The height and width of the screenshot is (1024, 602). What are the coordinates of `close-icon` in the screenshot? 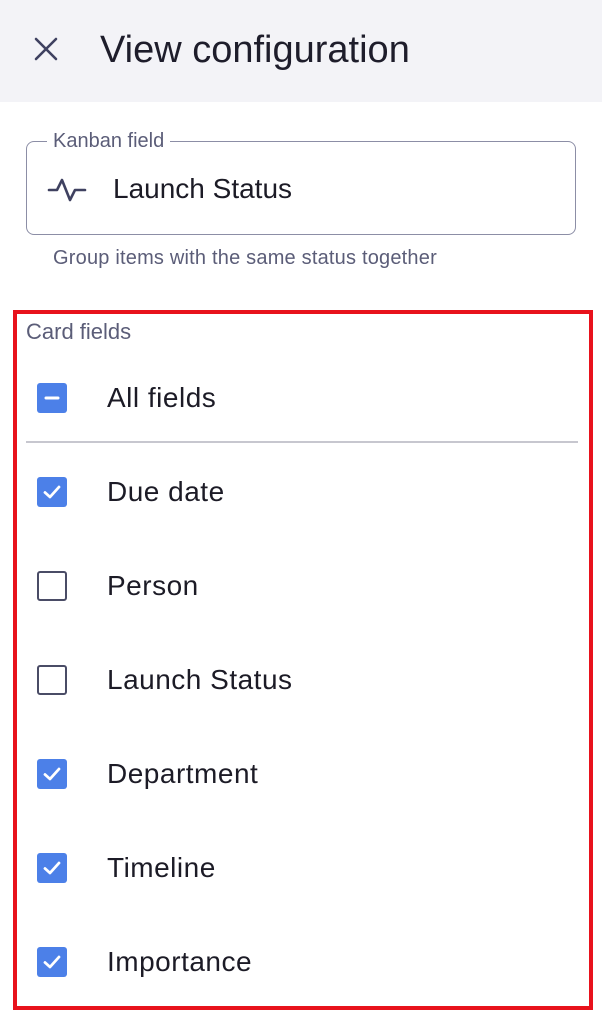 It's located at (46, 49).